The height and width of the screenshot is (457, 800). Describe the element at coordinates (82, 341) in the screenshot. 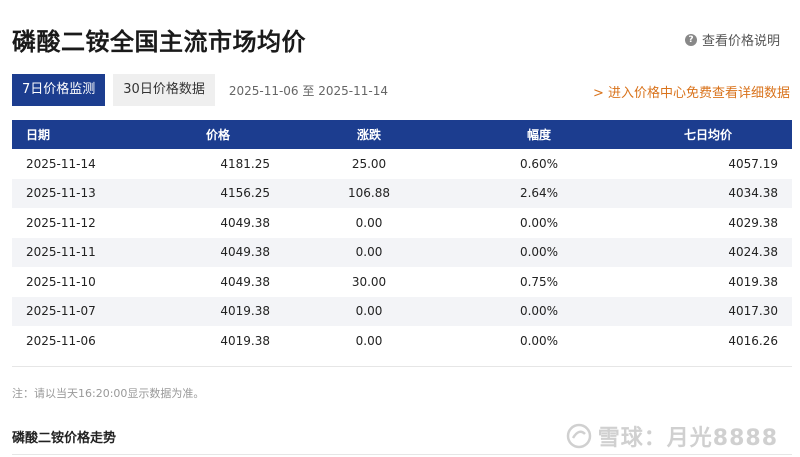

I see `cell-date: 2025-11-06` at that location.